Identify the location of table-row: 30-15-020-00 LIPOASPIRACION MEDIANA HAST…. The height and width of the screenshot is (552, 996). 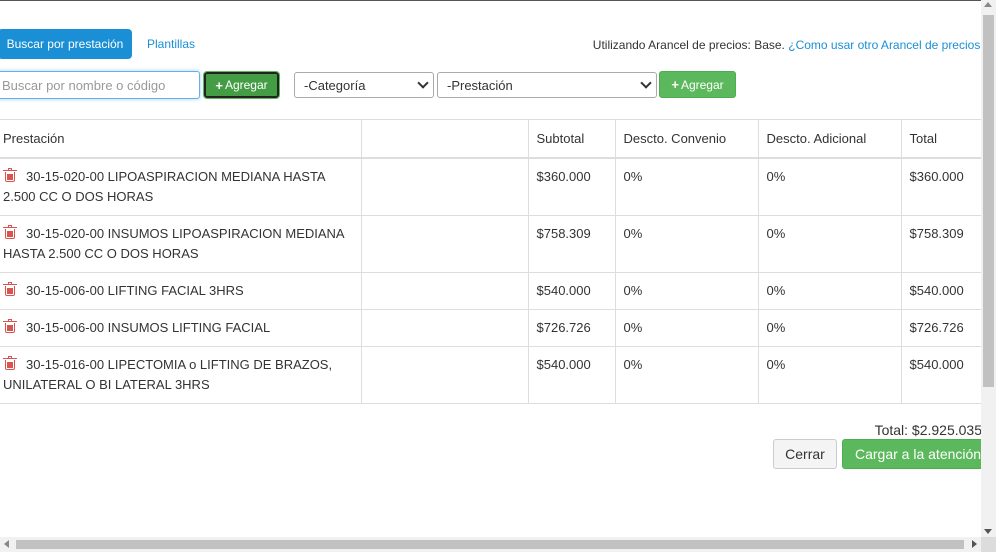
(490, 186).